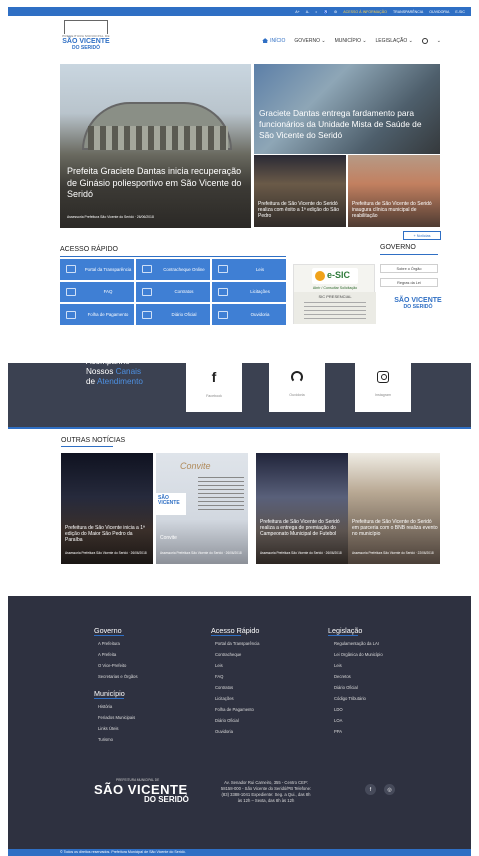 The image size is (479, 856). What do you see at coordinates (342, 676) in the screenshot?
I see `footer-link: Decretos` at bounding box center [342, 676].